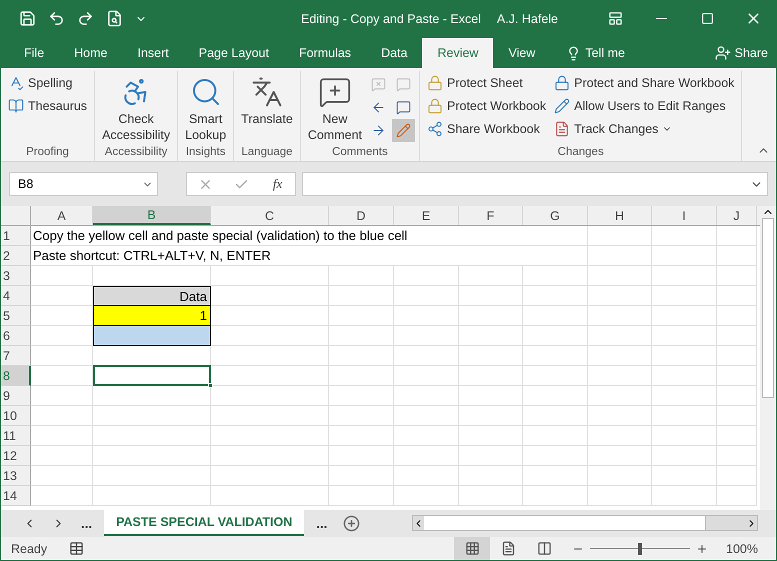 The image size is (777, 561). Describe the element at coordinates (644, 128) in the screenshot. I see `ribbon-command: Track Changes` at that location.